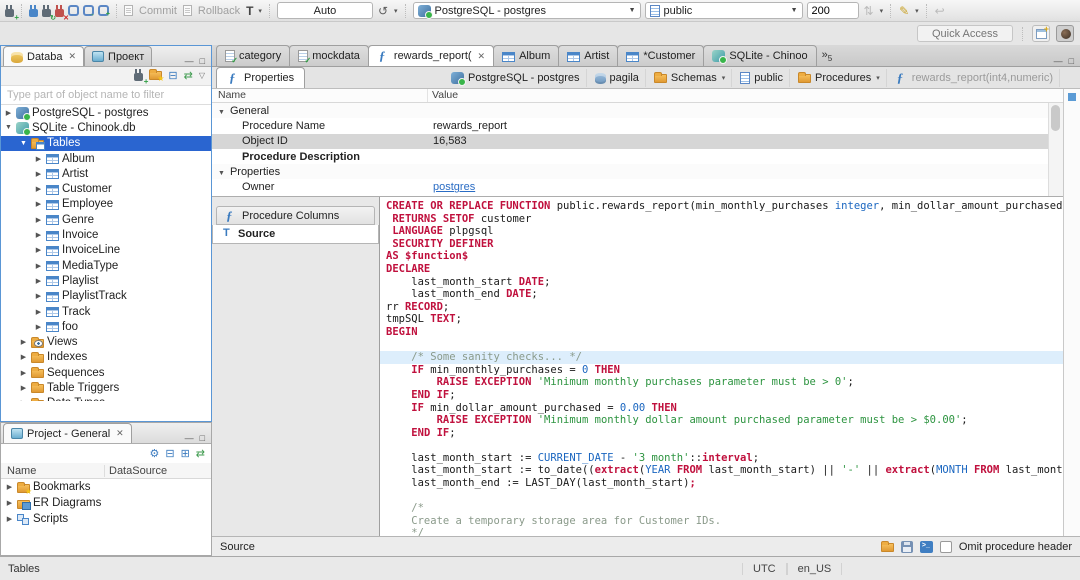 Image resolution: width=1080 pixels, height=580 pixels. I want to click on editor-tab-album: Album, so click(526, 55).